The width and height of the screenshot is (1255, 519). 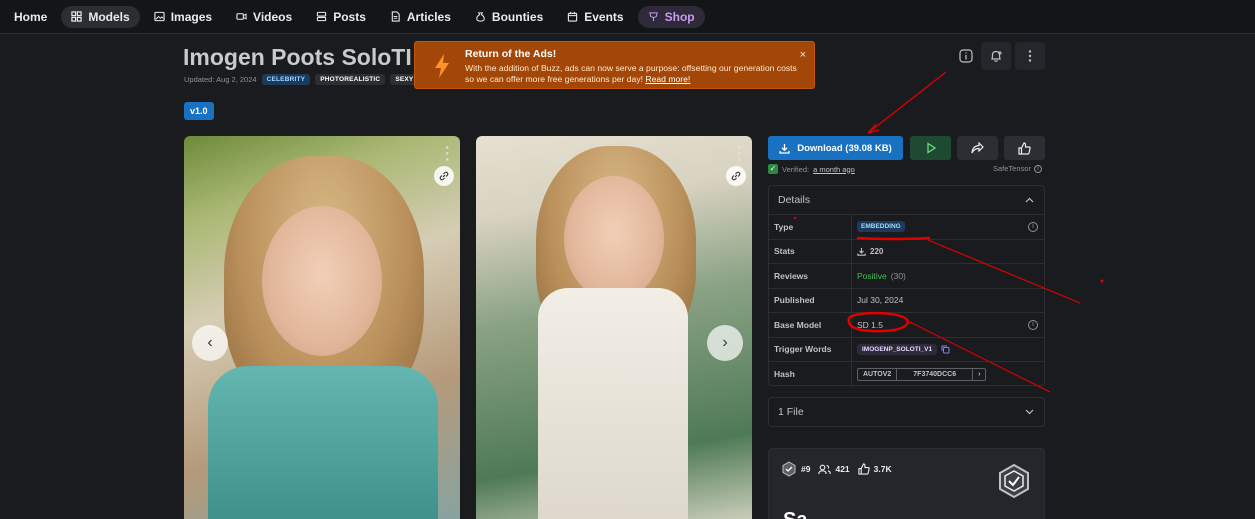 What do you see at coordinates (595, 17) in the screenshot?
I see `nav-events: Events` at bounding box center [595, 17].